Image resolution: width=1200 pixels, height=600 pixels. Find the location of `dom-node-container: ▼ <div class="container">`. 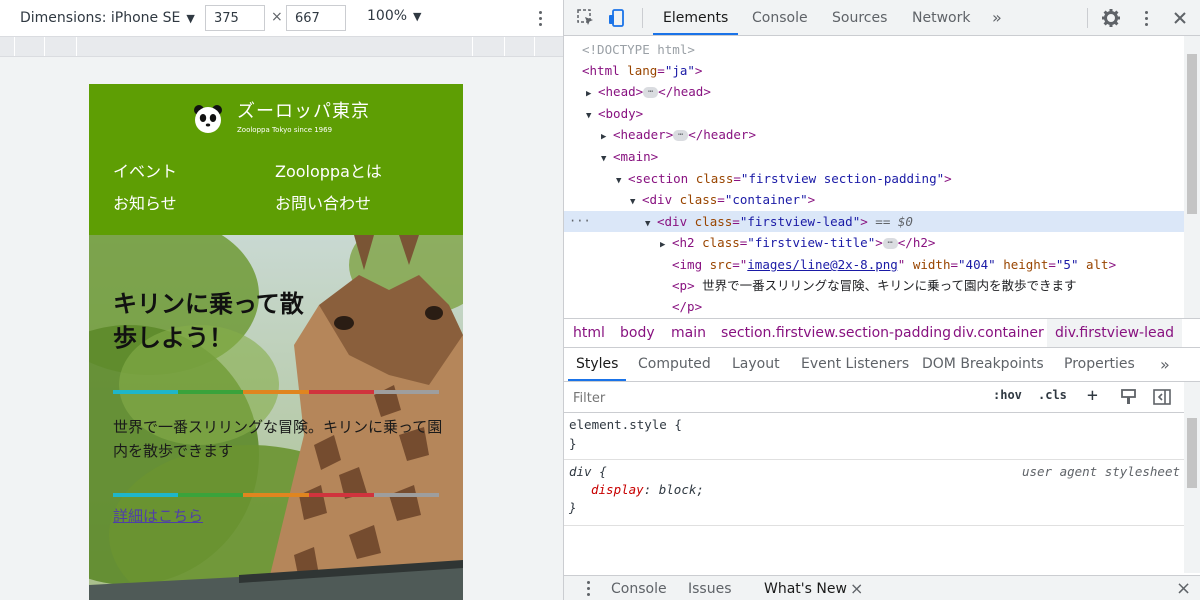

dom-node-container: ▼ <div class="container"> is located at coordinates (874, 199).